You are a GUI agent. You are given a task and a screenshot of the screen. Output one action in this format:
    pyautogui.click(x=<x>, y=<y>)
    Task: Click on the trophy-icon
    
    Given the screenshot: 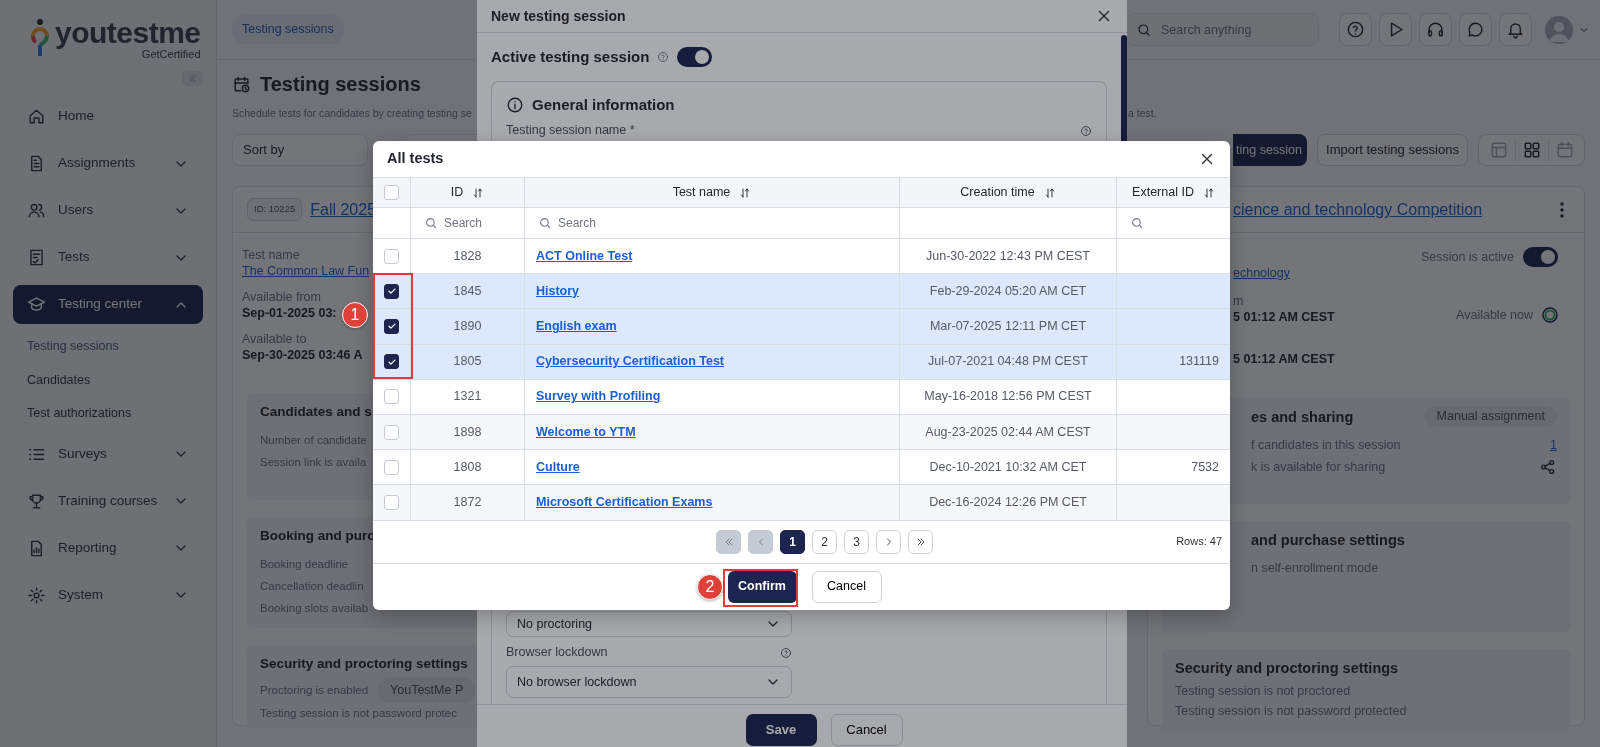 What is the action you would take?
    pyautogui.click(x=36, y=501)
    